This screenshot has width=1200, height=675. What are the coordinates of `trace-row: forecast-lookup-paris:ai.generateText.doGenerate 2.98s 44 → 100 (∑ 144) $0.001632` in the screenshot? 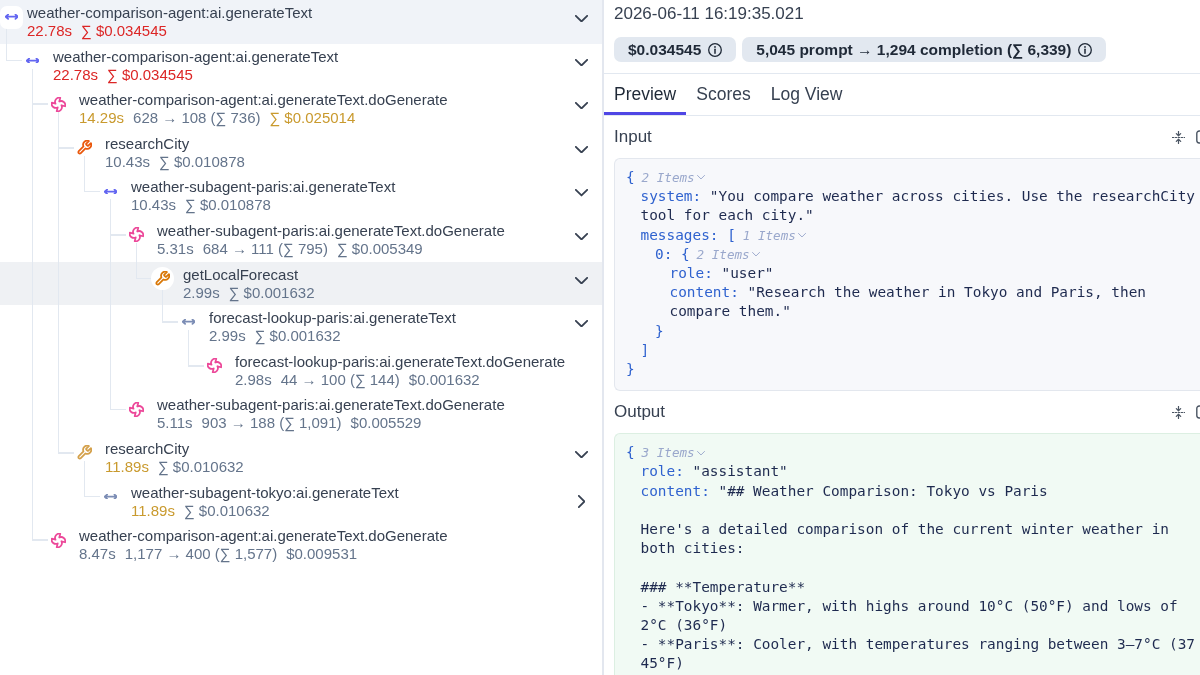 It's located at (301, 370).